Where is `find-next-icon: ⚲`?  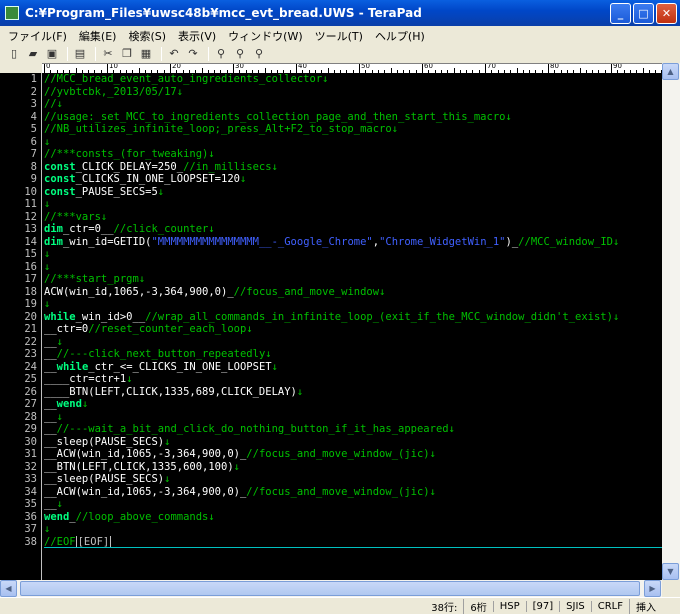 find-next-icon: ⚲ is located at coordinates (240, 54).